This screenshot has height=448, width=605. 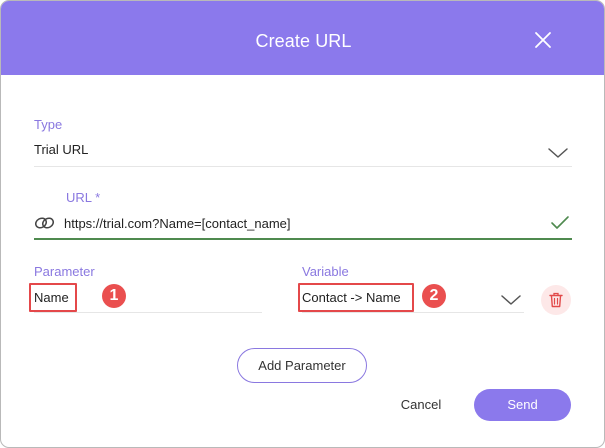 What do you see at coordinates (302, 365) in the screenshot?
I see `add-parameter-button: Add Parameter` at bounding box center [302, 365].